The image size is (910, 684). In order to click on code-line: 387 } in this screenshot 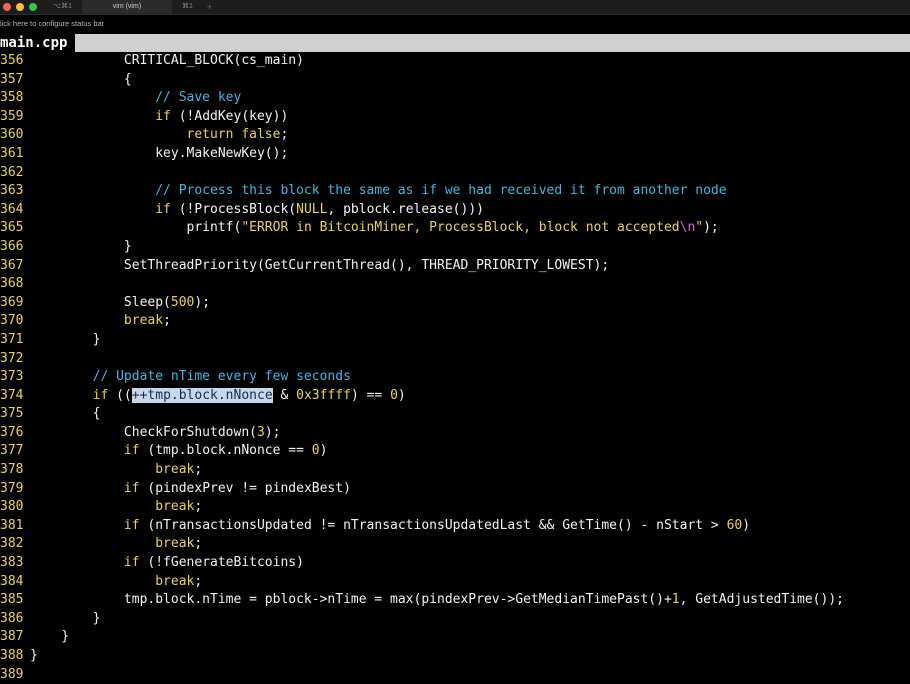, I will do `click(455, 637)`.